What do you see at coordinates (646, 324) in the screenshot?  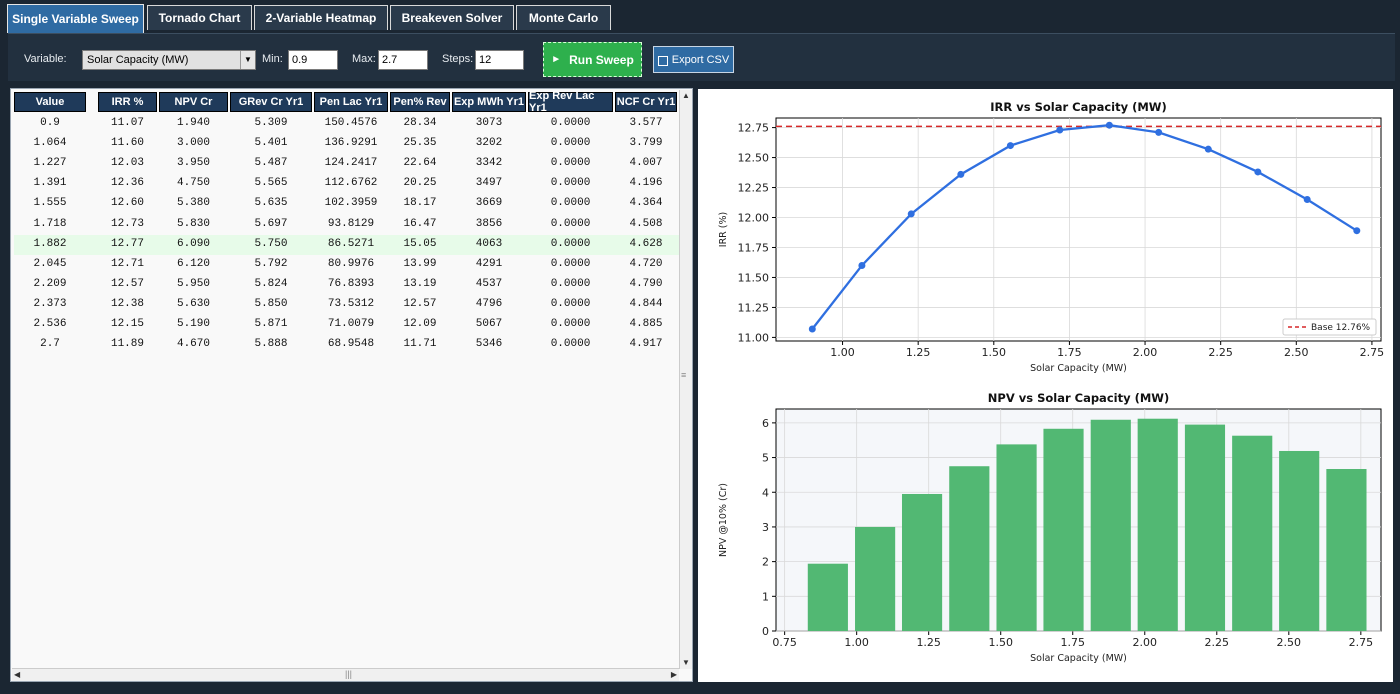 I see `table-cell: 4.885` at bounding box center [646, 324].